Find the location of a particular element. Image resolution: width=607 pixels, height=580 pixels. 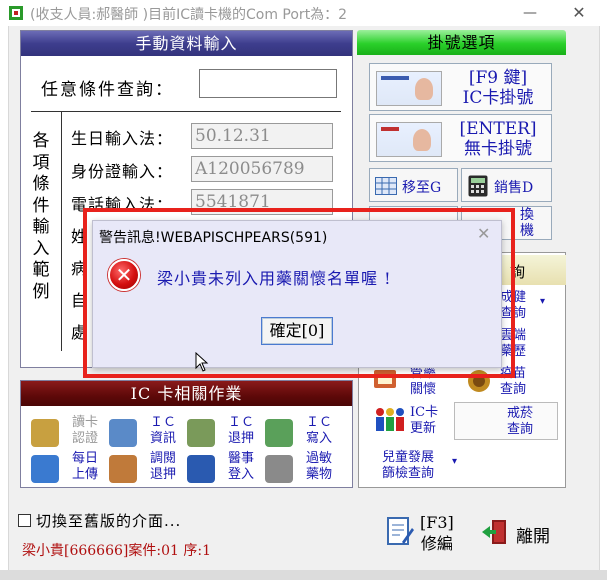

no-card-register-label: 無卡掛號 is located at coordinates (498, 149).